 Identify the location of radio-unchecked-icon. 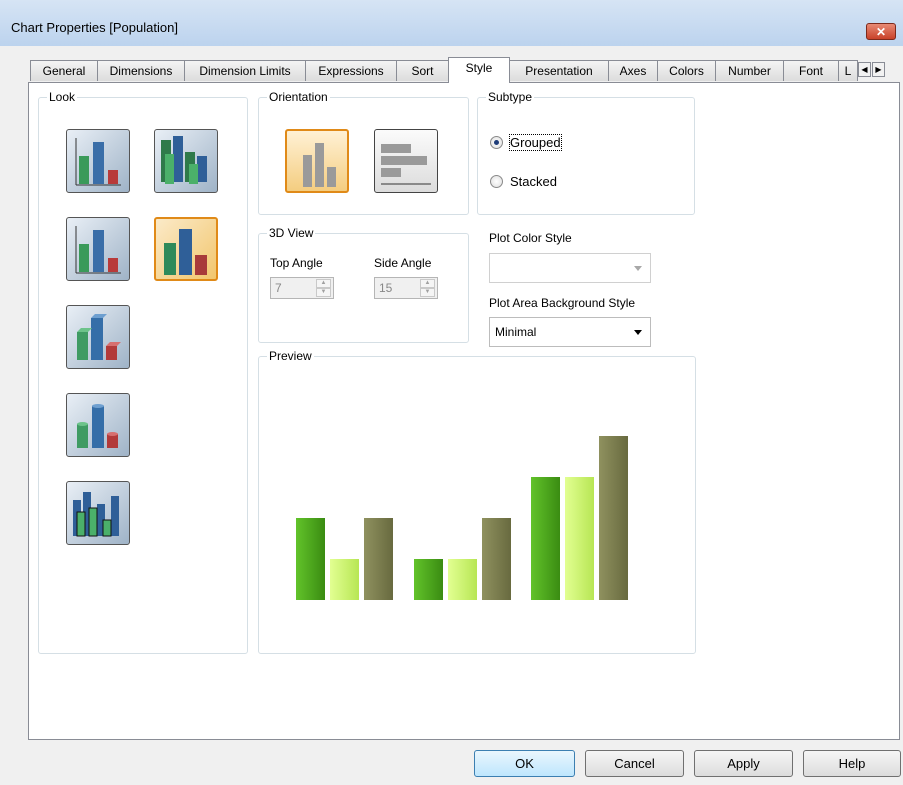
(496, 181).